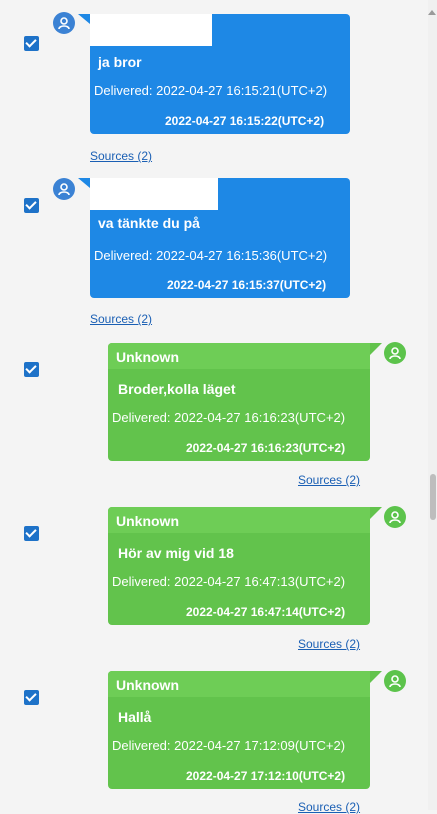 This screenshot has height=814, width=437. Describe the element at coordinates (177, 389) in the screenshot. I see `message-body: Broder,kolla läget` at that location.